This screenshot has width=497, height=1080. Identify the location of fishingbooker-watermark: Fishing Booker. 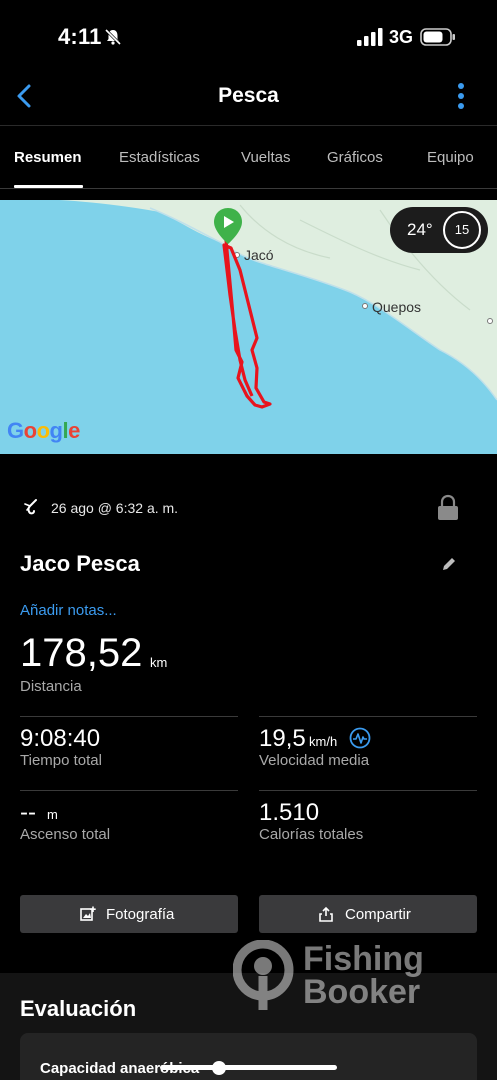
(332, 975).